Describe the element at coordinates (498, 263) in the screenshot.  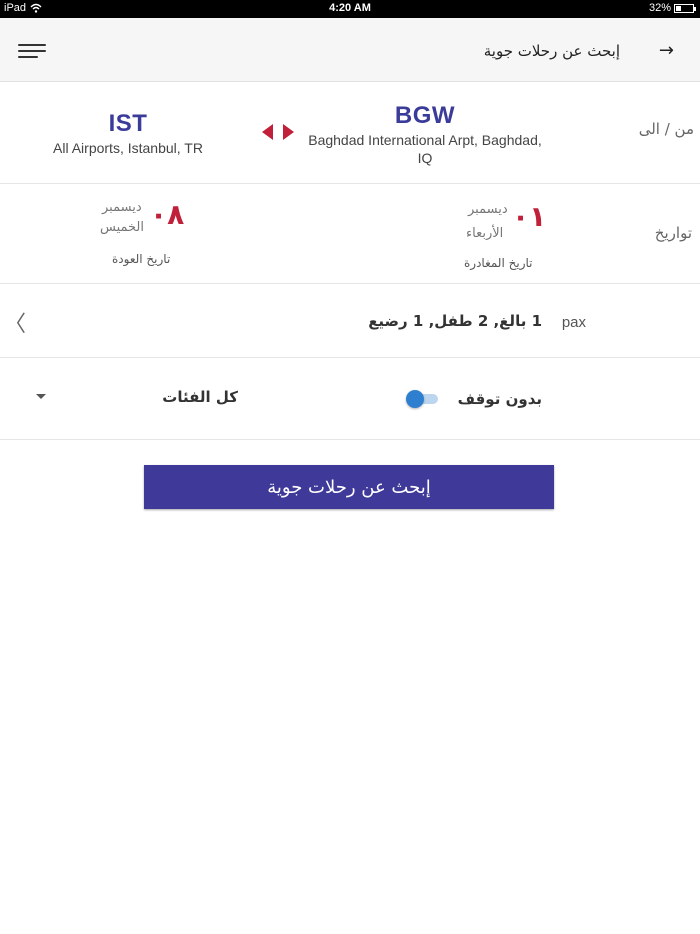
I see `departure-caption: تاريخ المغادرة` at that location.